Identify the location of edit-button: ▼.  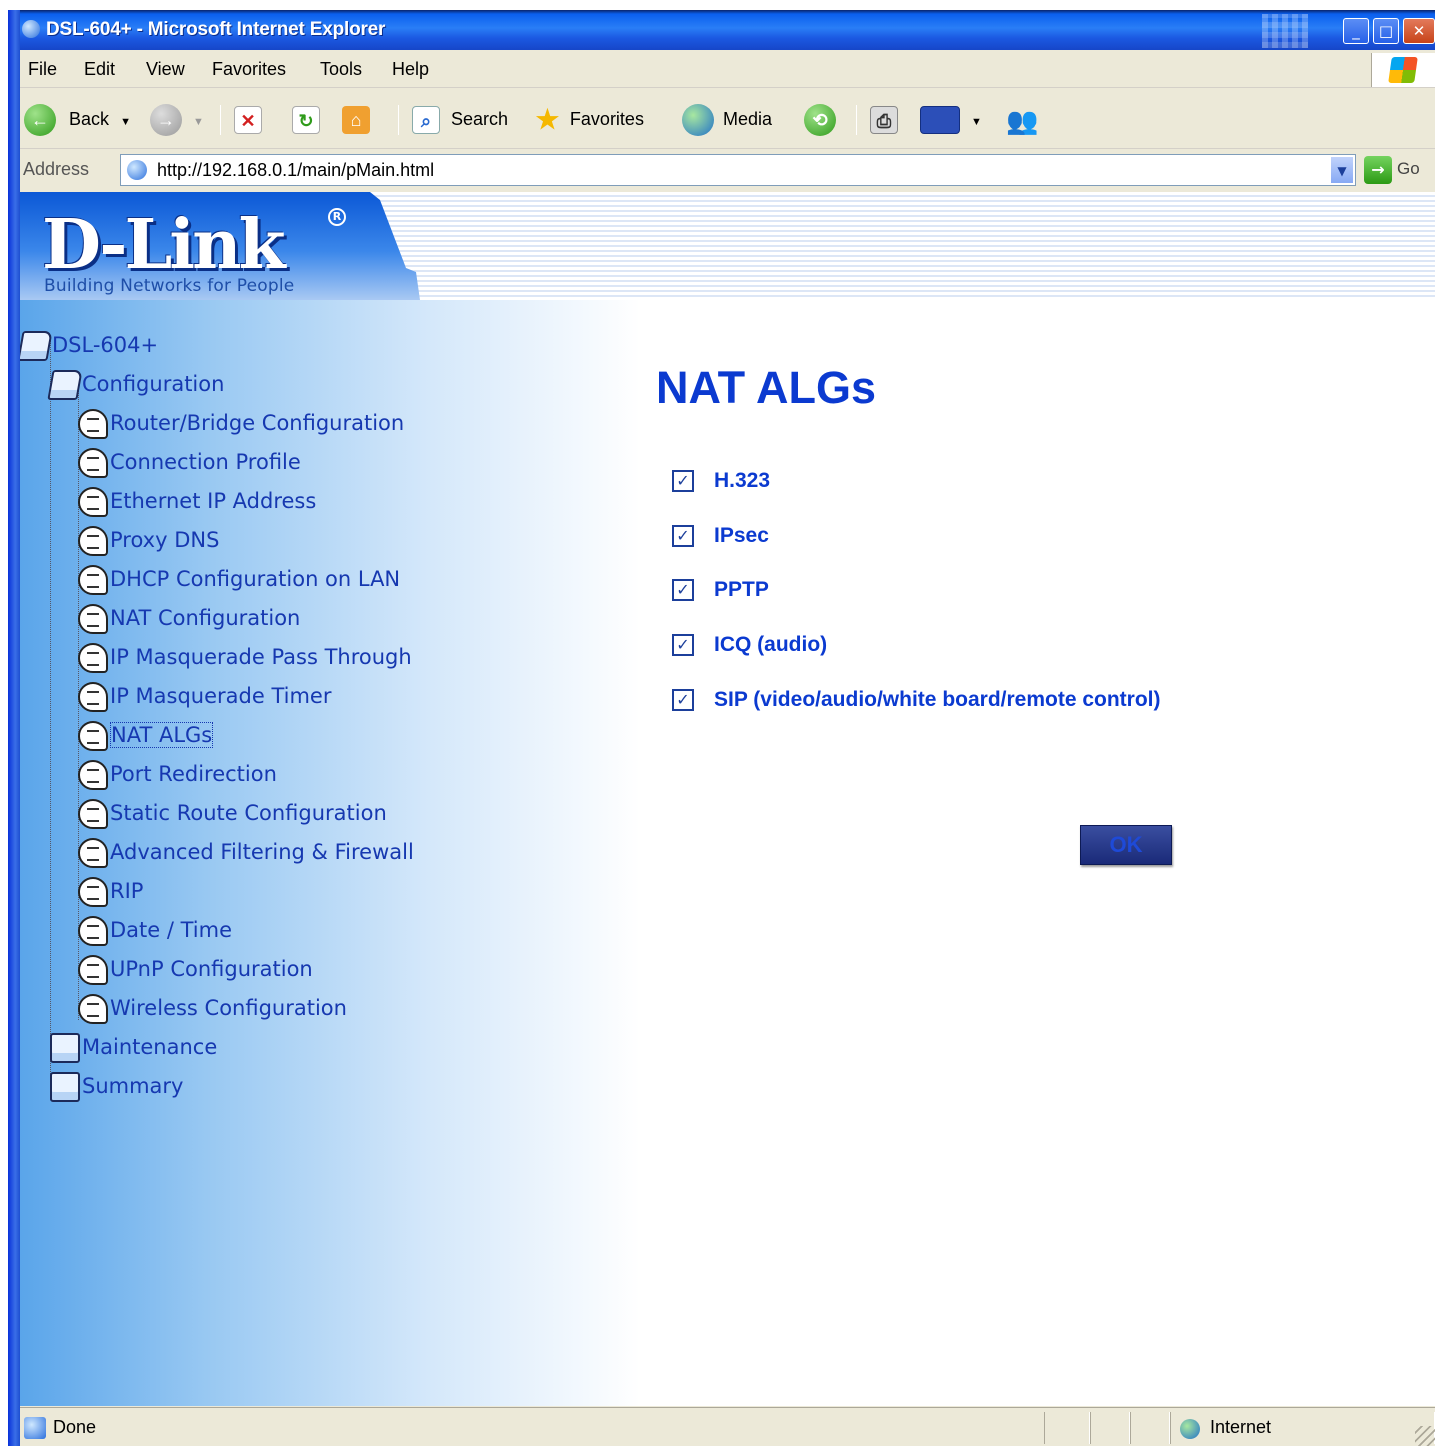
(951, 119).